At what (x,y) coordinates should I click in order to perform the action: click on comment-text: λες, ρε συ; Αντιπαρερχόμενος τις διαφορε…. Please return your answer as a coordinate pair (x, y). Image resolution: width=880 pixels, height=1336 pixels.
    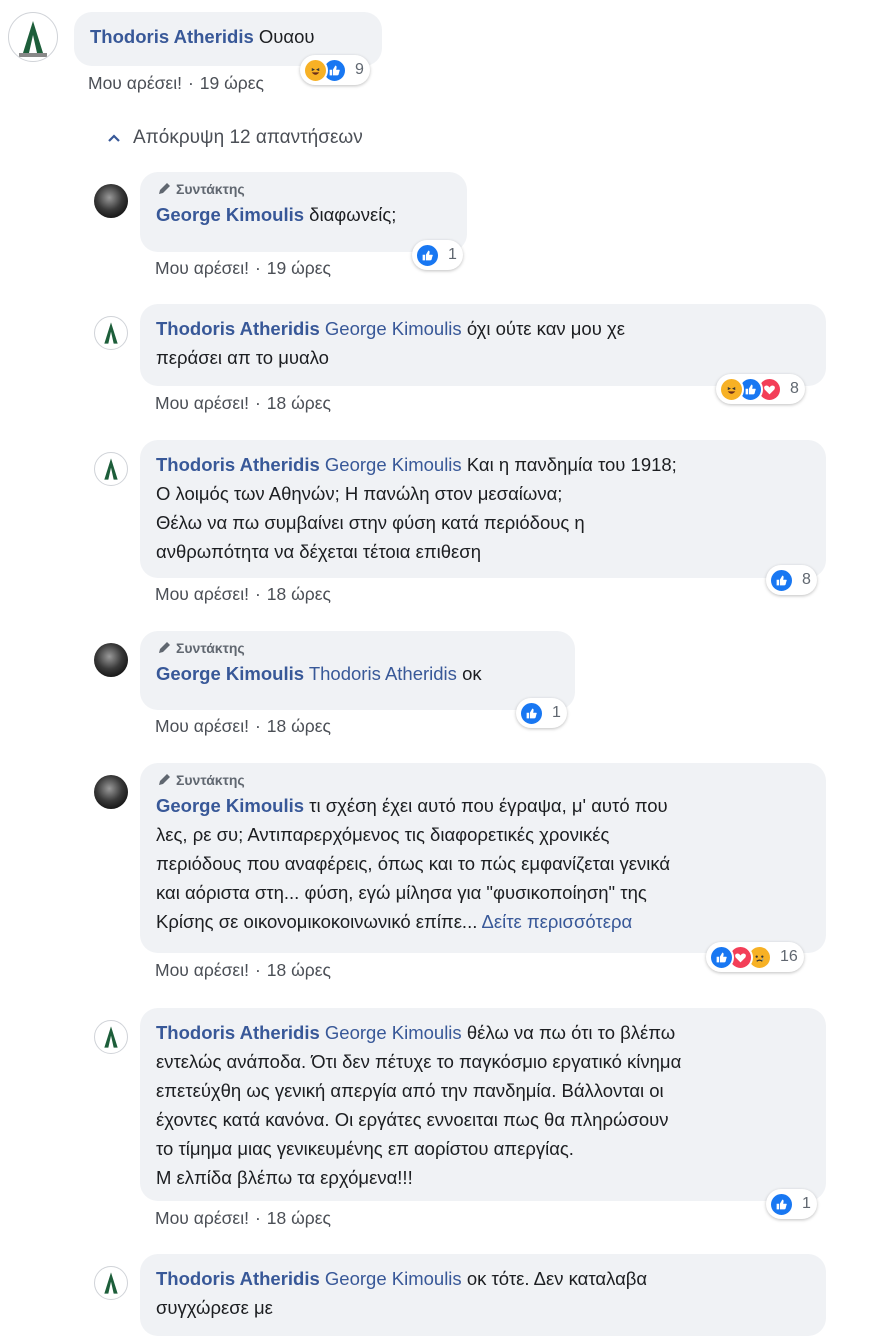
    Looking at the image, I should click on (383, 834).